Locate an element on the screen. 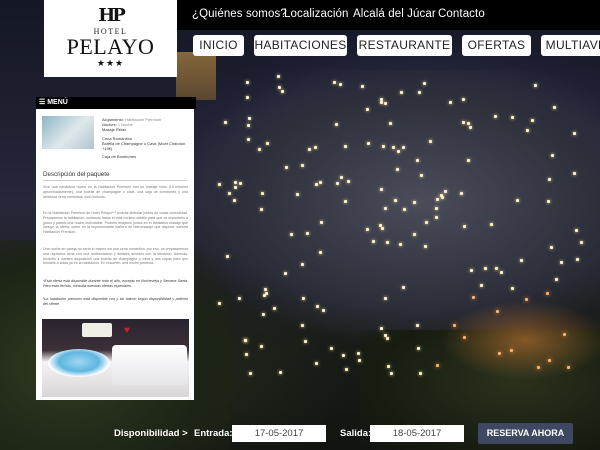 This screenshot has height=450, width=600. nav-button-multiaventura: MULTIAVE is located at coordinates (570, 45).